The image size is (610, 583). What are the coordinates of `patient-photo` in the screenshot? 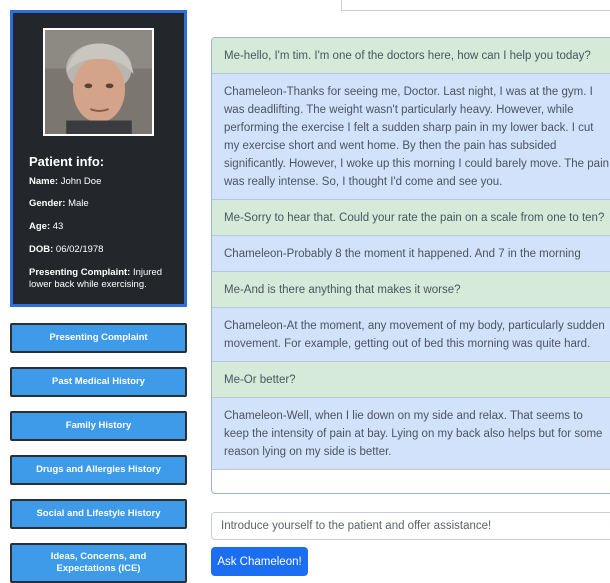 It's located at (98, 82).